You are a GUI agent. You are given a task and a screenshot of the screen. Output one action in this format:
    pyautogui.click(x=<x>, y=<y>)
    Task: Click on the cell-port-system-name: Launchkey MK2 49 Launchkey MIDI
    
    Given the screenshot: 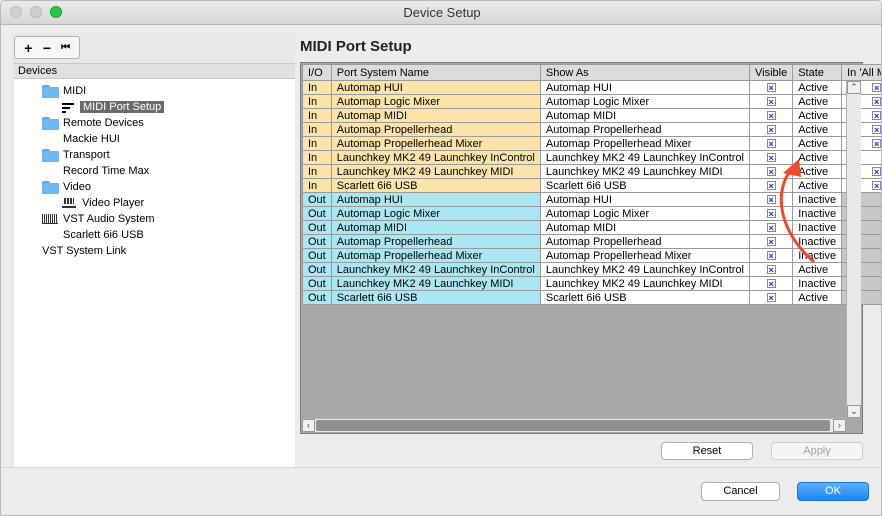 What is the action you would take?
    pyautogui.click(x=435, y=283)
    